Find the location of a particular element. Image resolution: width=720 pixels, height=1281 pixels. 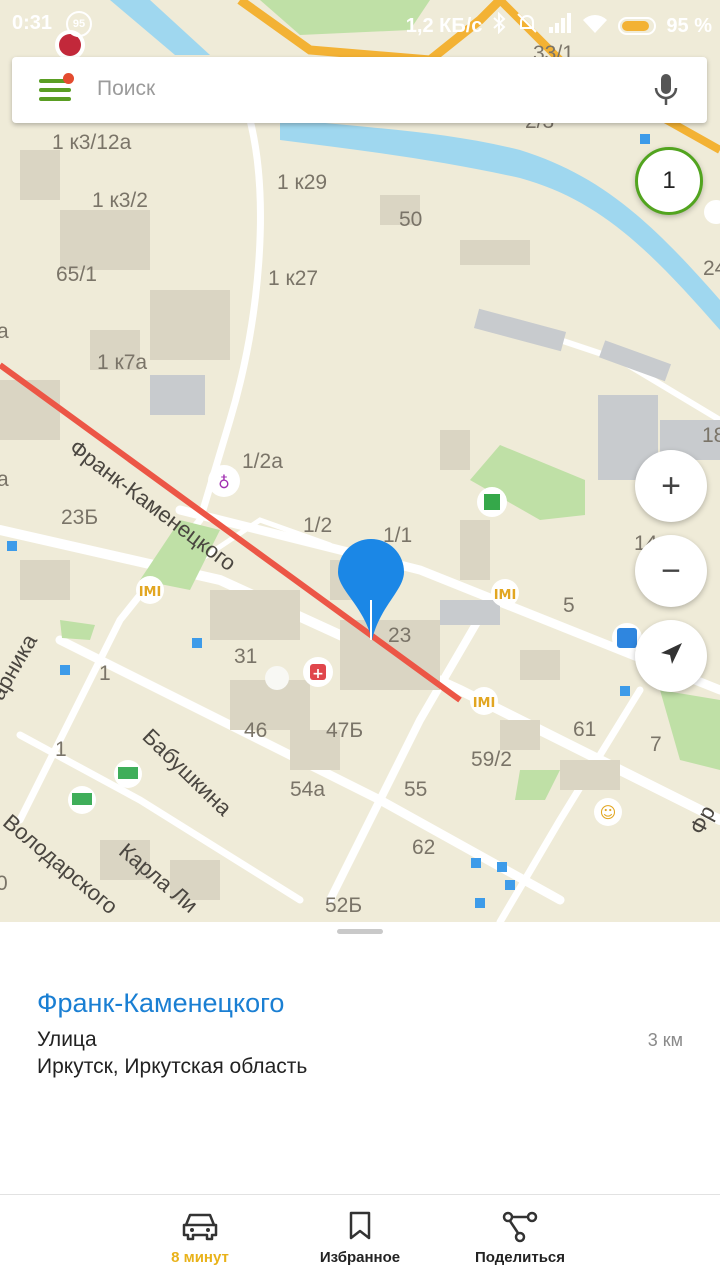

house-number: 52Б is located at coordinates (344, 905).